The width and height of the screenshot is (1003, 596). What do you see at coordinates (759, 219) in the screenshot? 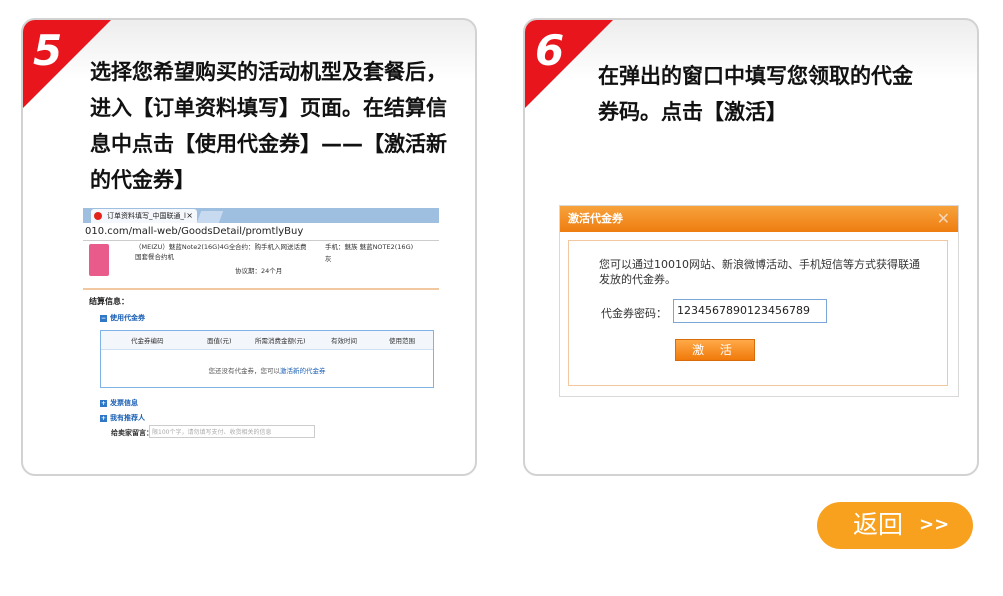
I see `dialog-header: 激活代金券 ✕` at bounding box center [759, 219].